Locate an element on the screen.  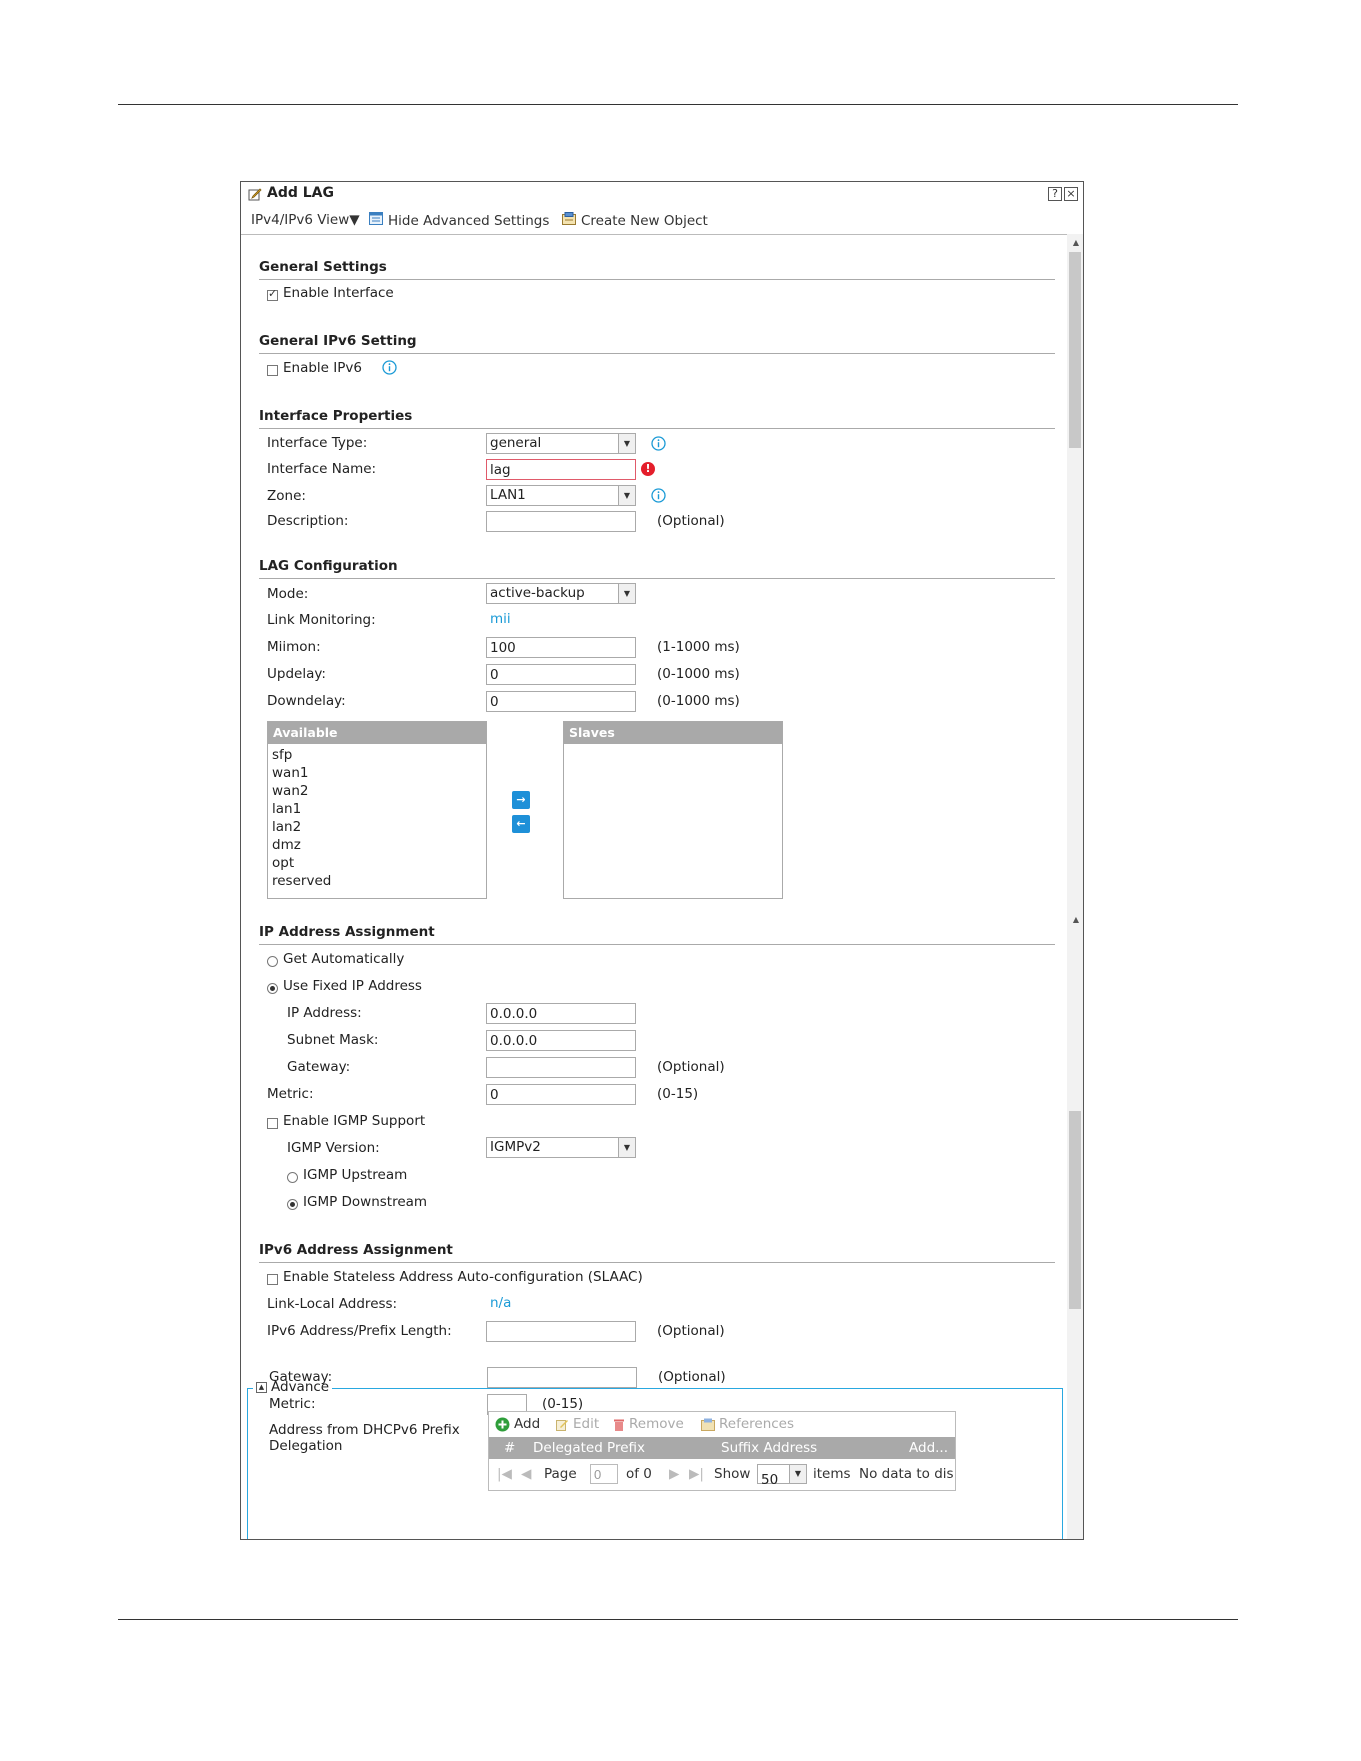
ipv6-prefix-input is located at coordinates (561, 1331).